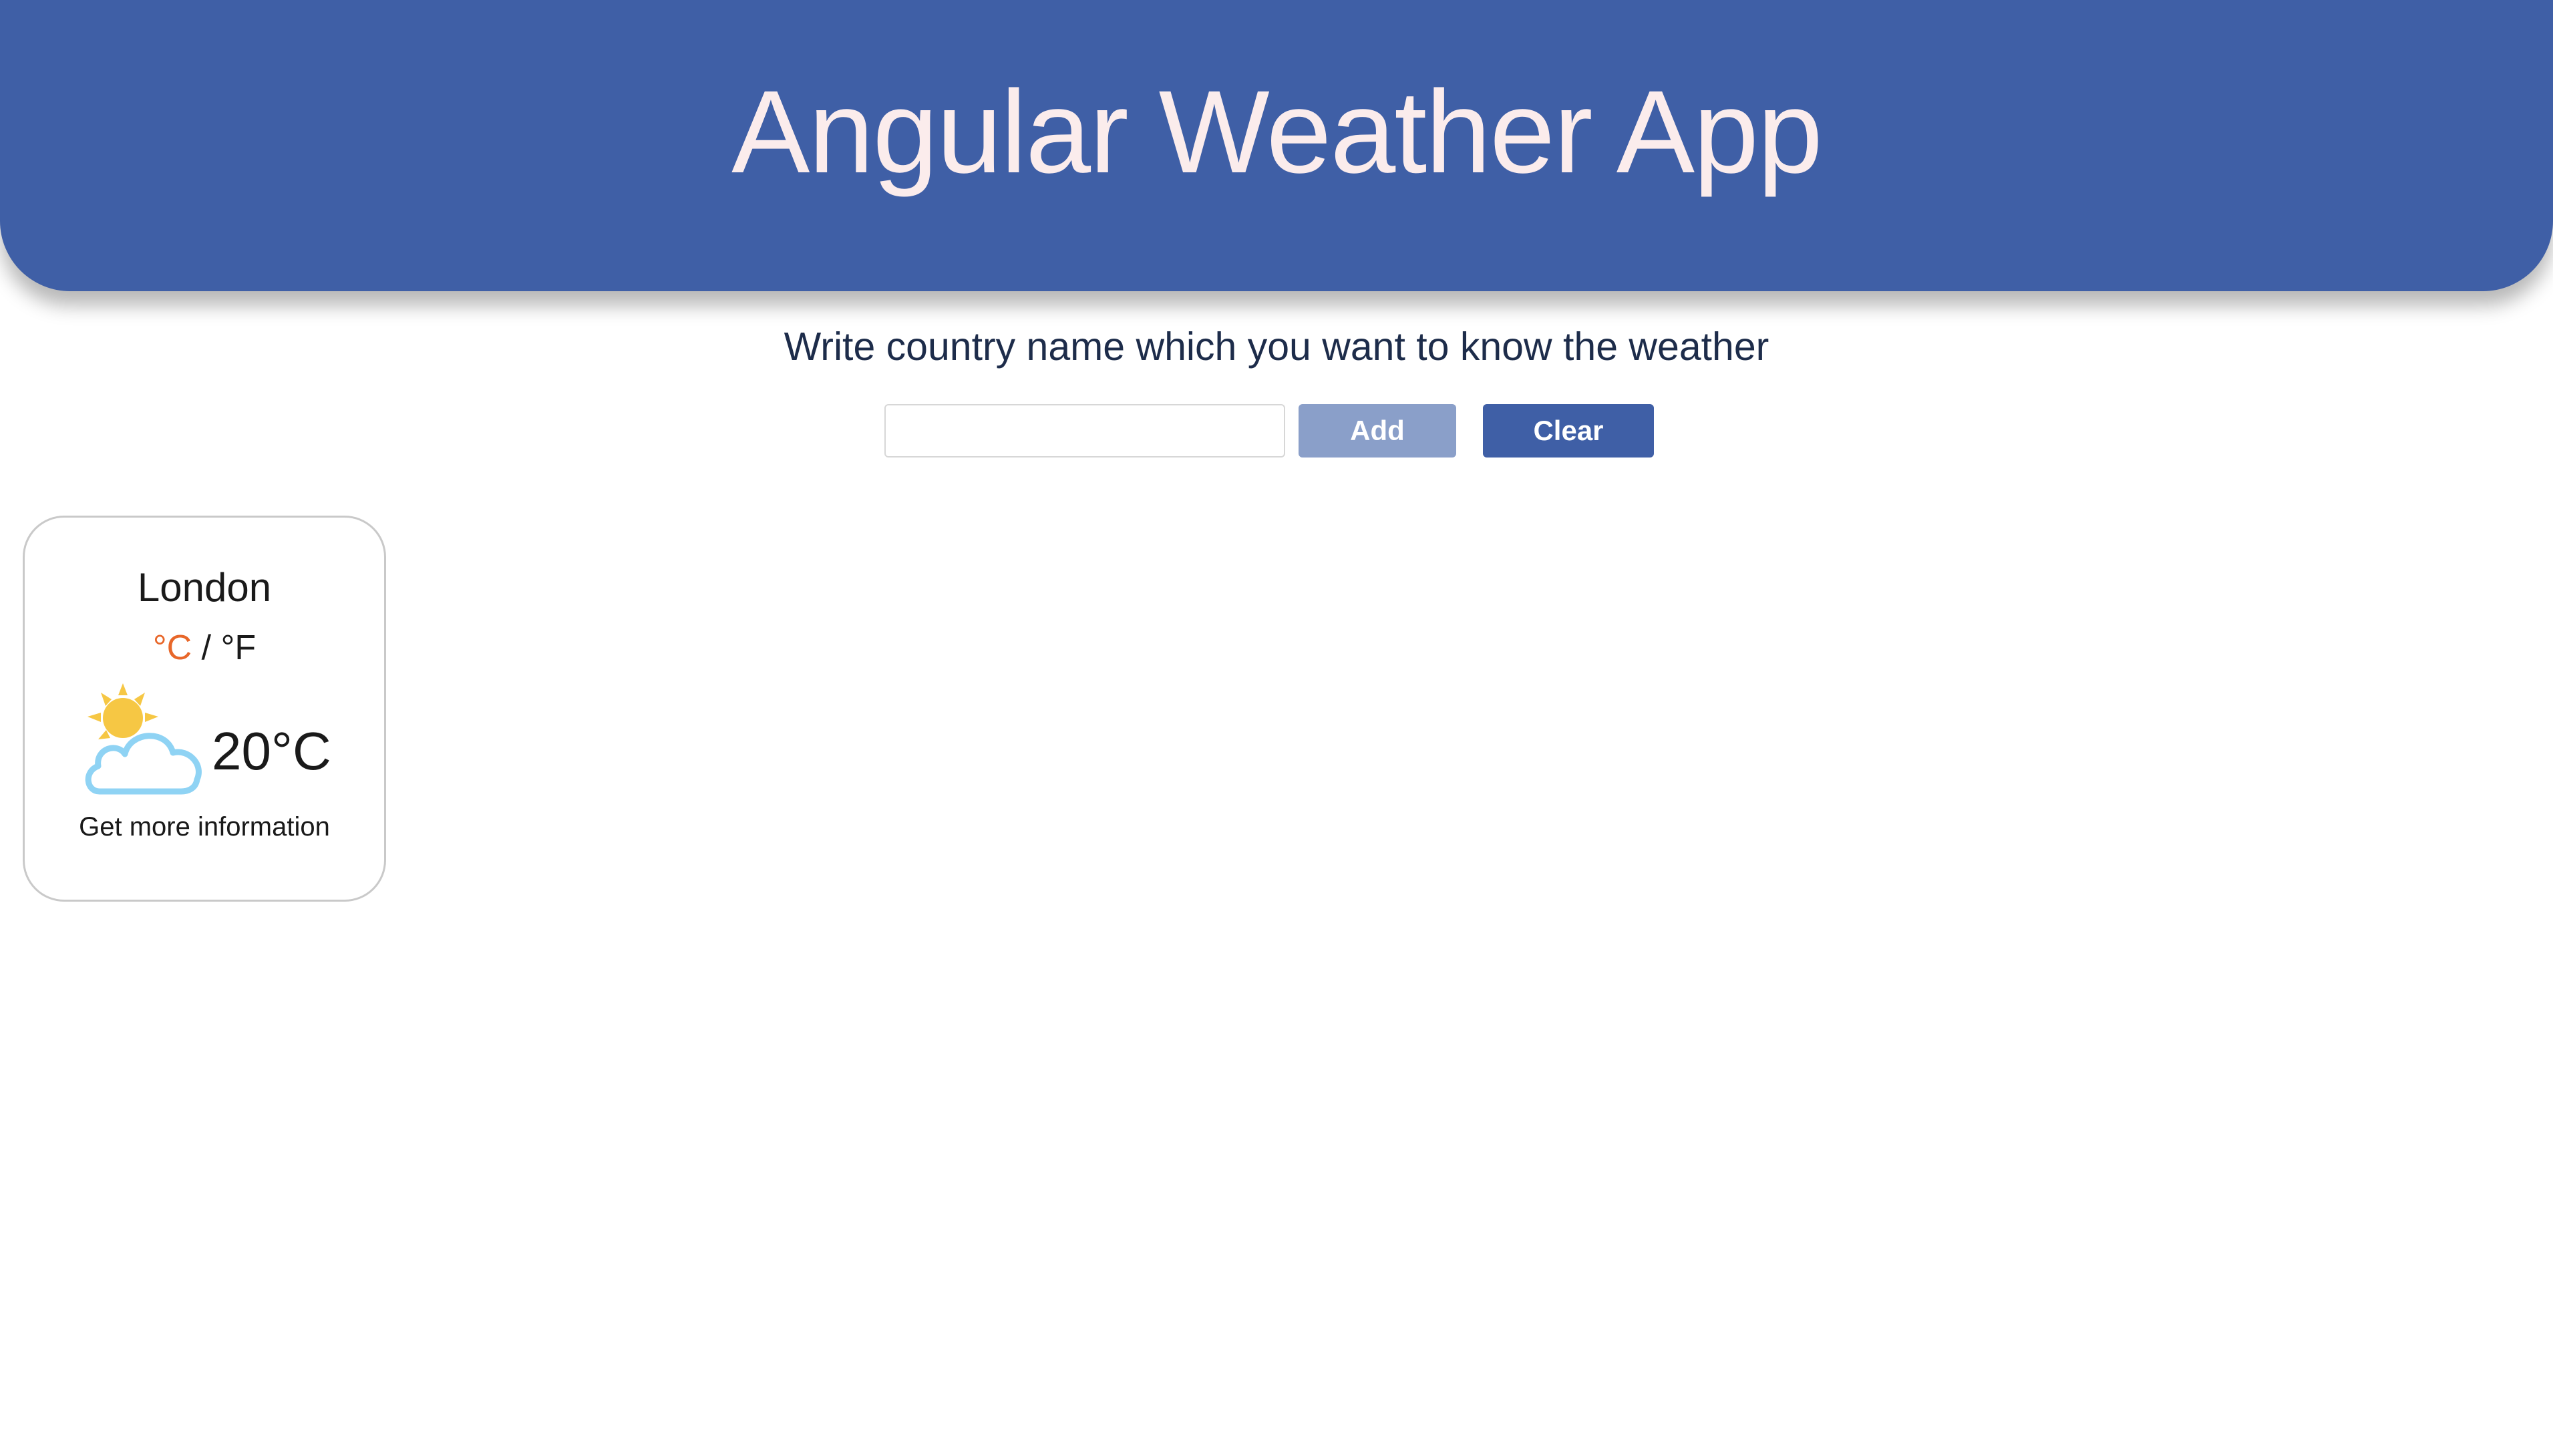 This screenshot has width=2553, height=1456. What do you see at coordinates (143, 764) in the screenshot?
I see `cloud-icon` at bounding box center [143, 764].